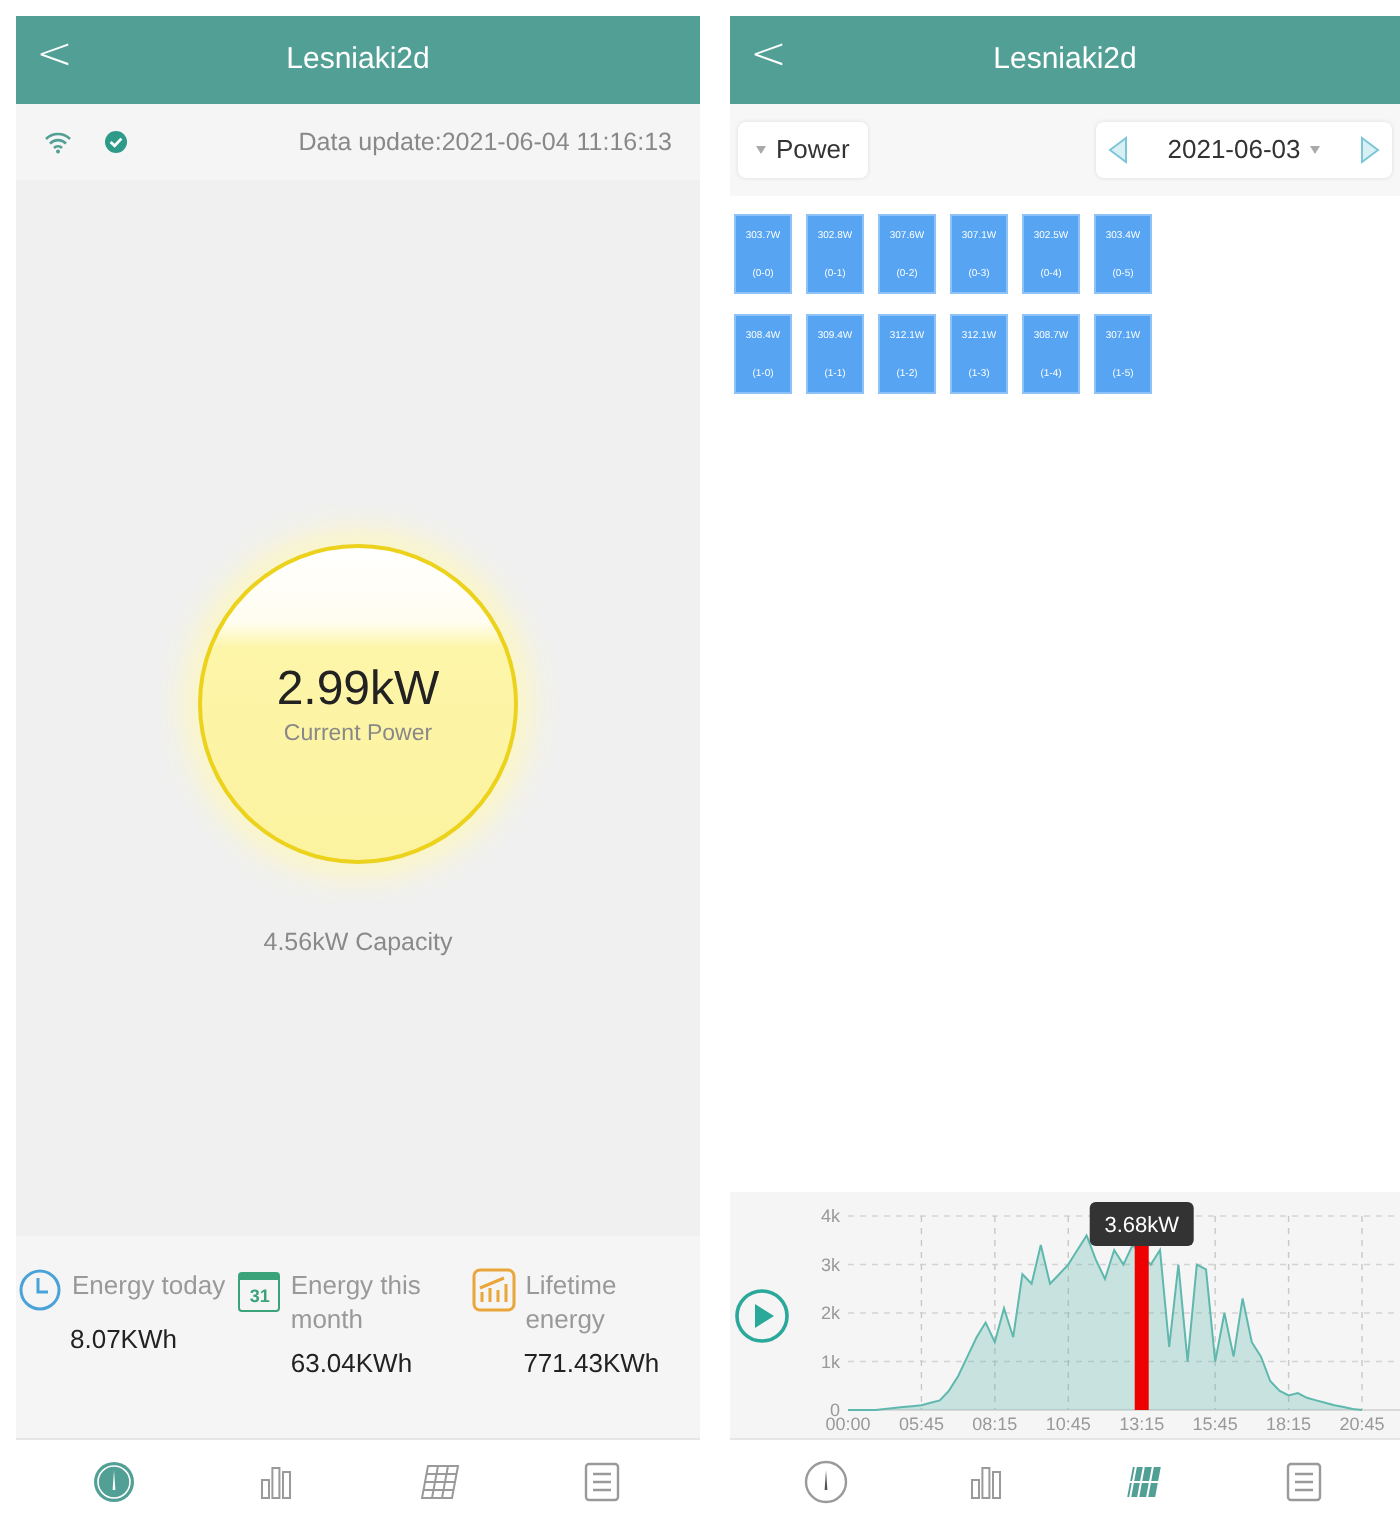 This screenshot has height=1522, width=1400. I want to click on axis-label: 13:15, so click(1142, 1424).